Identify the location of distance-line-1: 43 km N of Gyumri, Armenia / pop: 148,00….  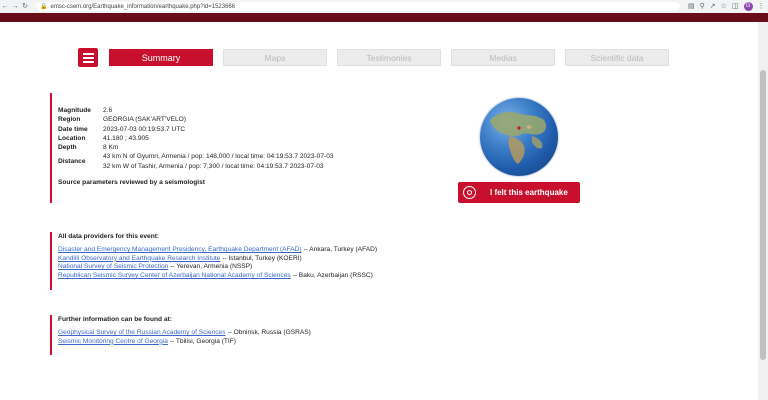
(218, 157).